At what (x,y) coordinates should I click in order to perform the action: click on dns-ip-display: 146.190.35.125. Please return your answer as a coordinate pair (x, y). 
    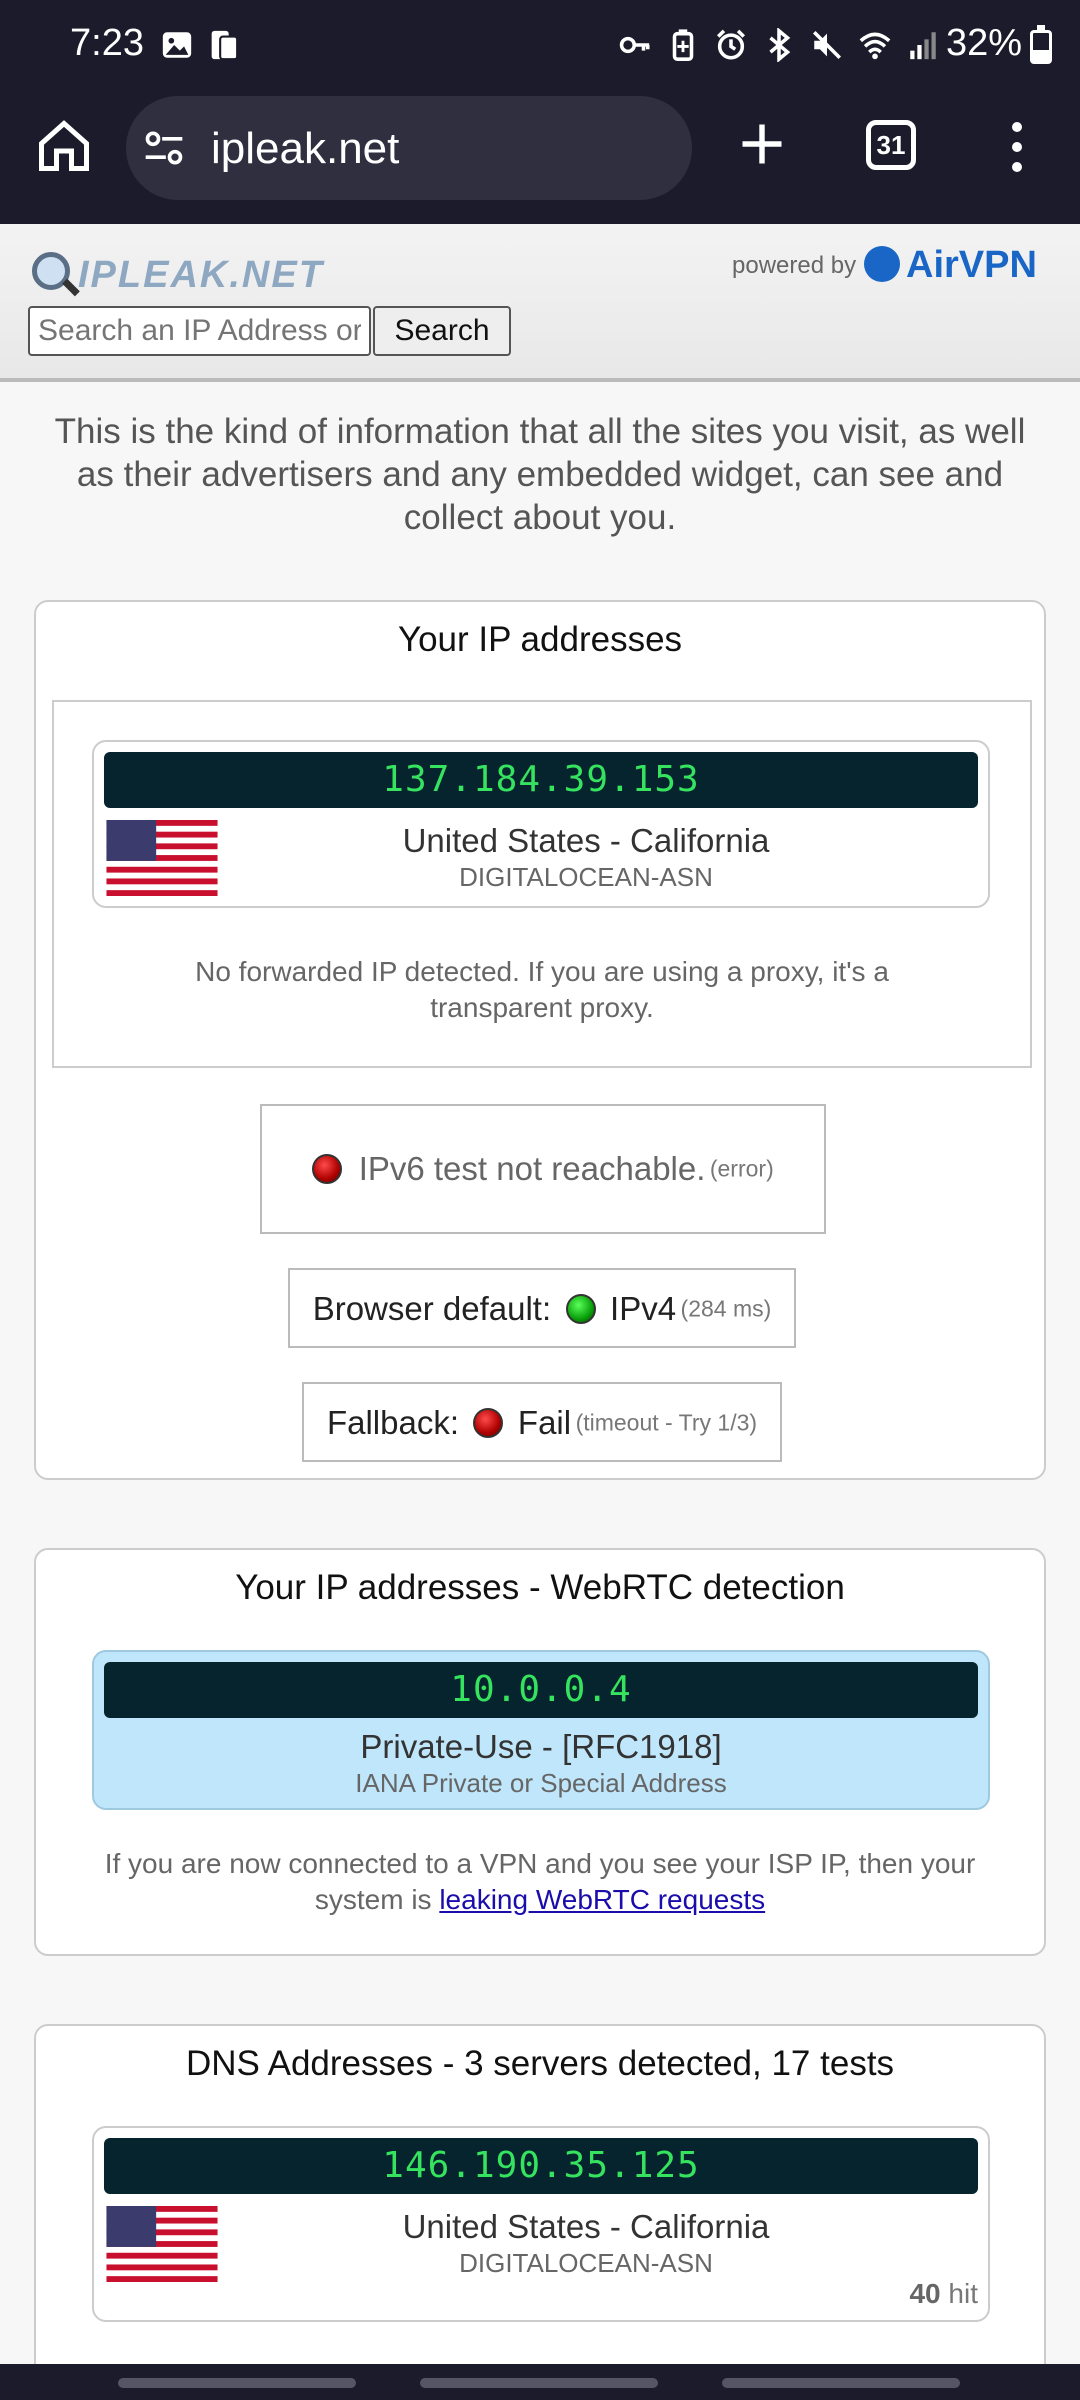
    Looking at the image, I should click on (541, 2166).